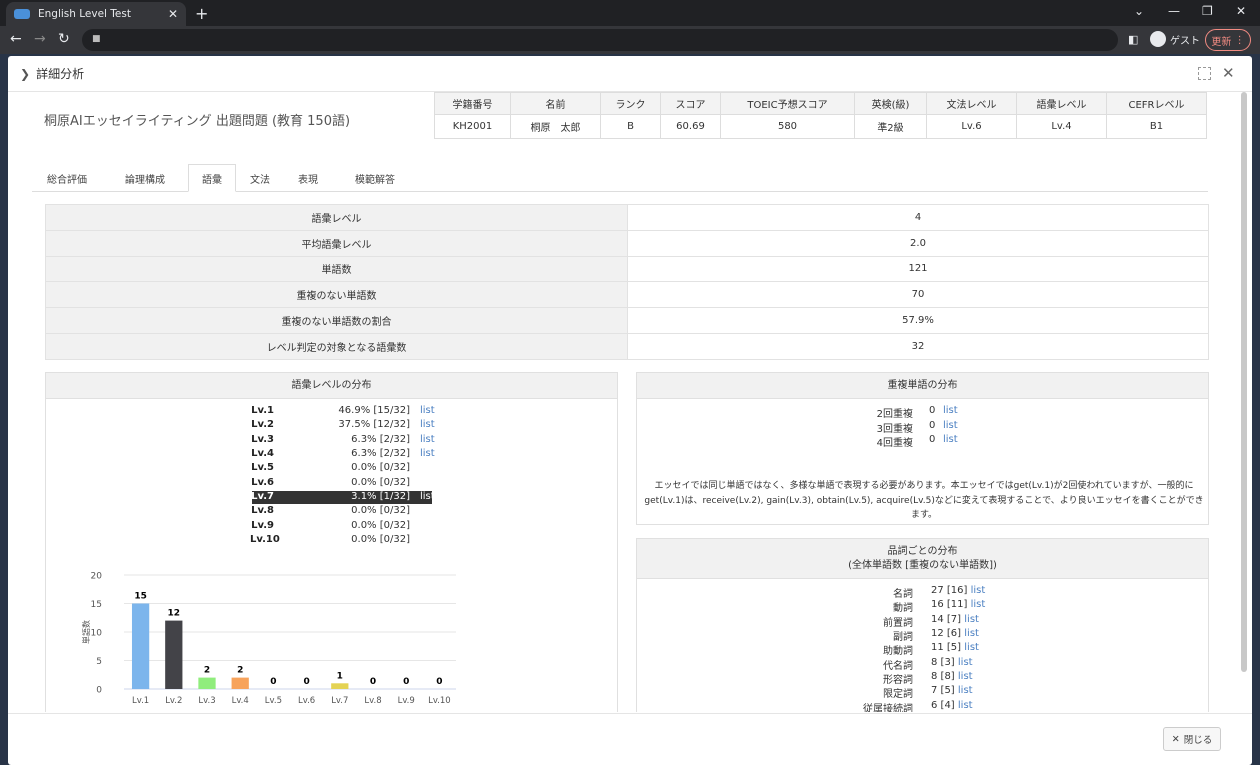  I want to click on chart-data-label: 1, so click(340, 676).